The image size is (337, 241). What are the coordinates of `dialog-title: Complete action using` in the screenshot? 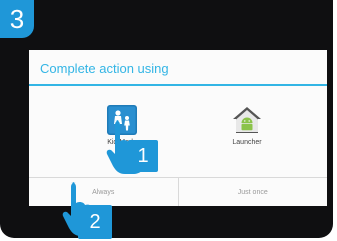 It's located at (178, 68).